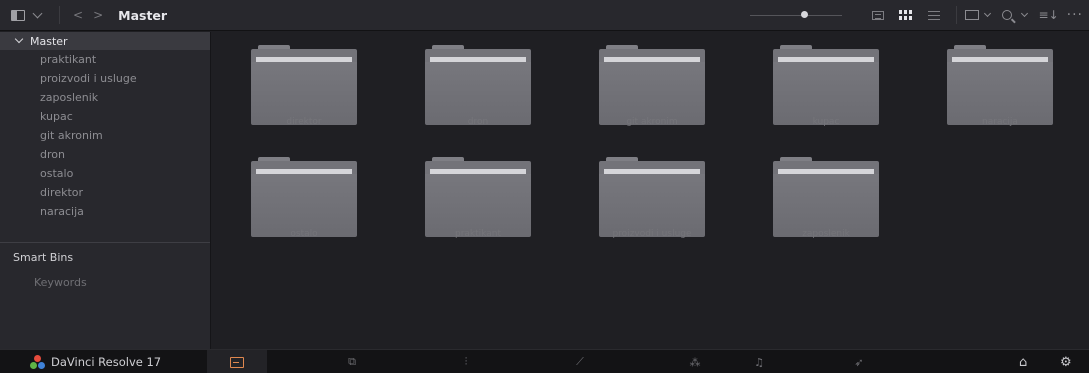 The image size is (1089, 373). I want to click on fusion-page-icon: ⟋, so click(580, 361).